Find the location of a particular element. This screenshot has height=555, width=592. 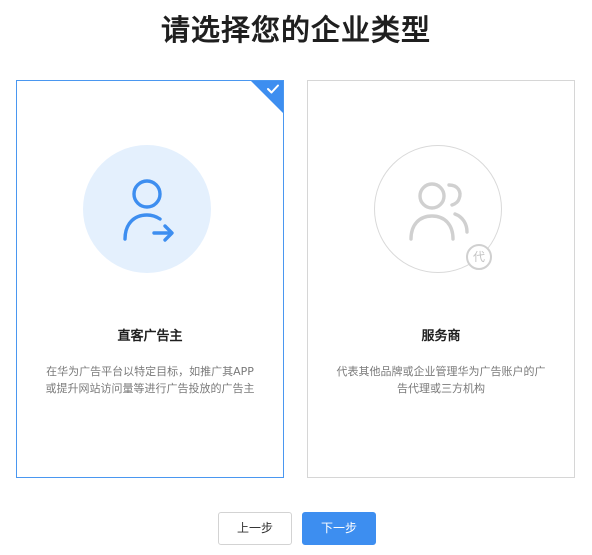

card-description: 在华为广告平台以特定目标，如推广其APP 或提升网站访问量等进行广告投放的广告主 is located at coordinates (150, 380).